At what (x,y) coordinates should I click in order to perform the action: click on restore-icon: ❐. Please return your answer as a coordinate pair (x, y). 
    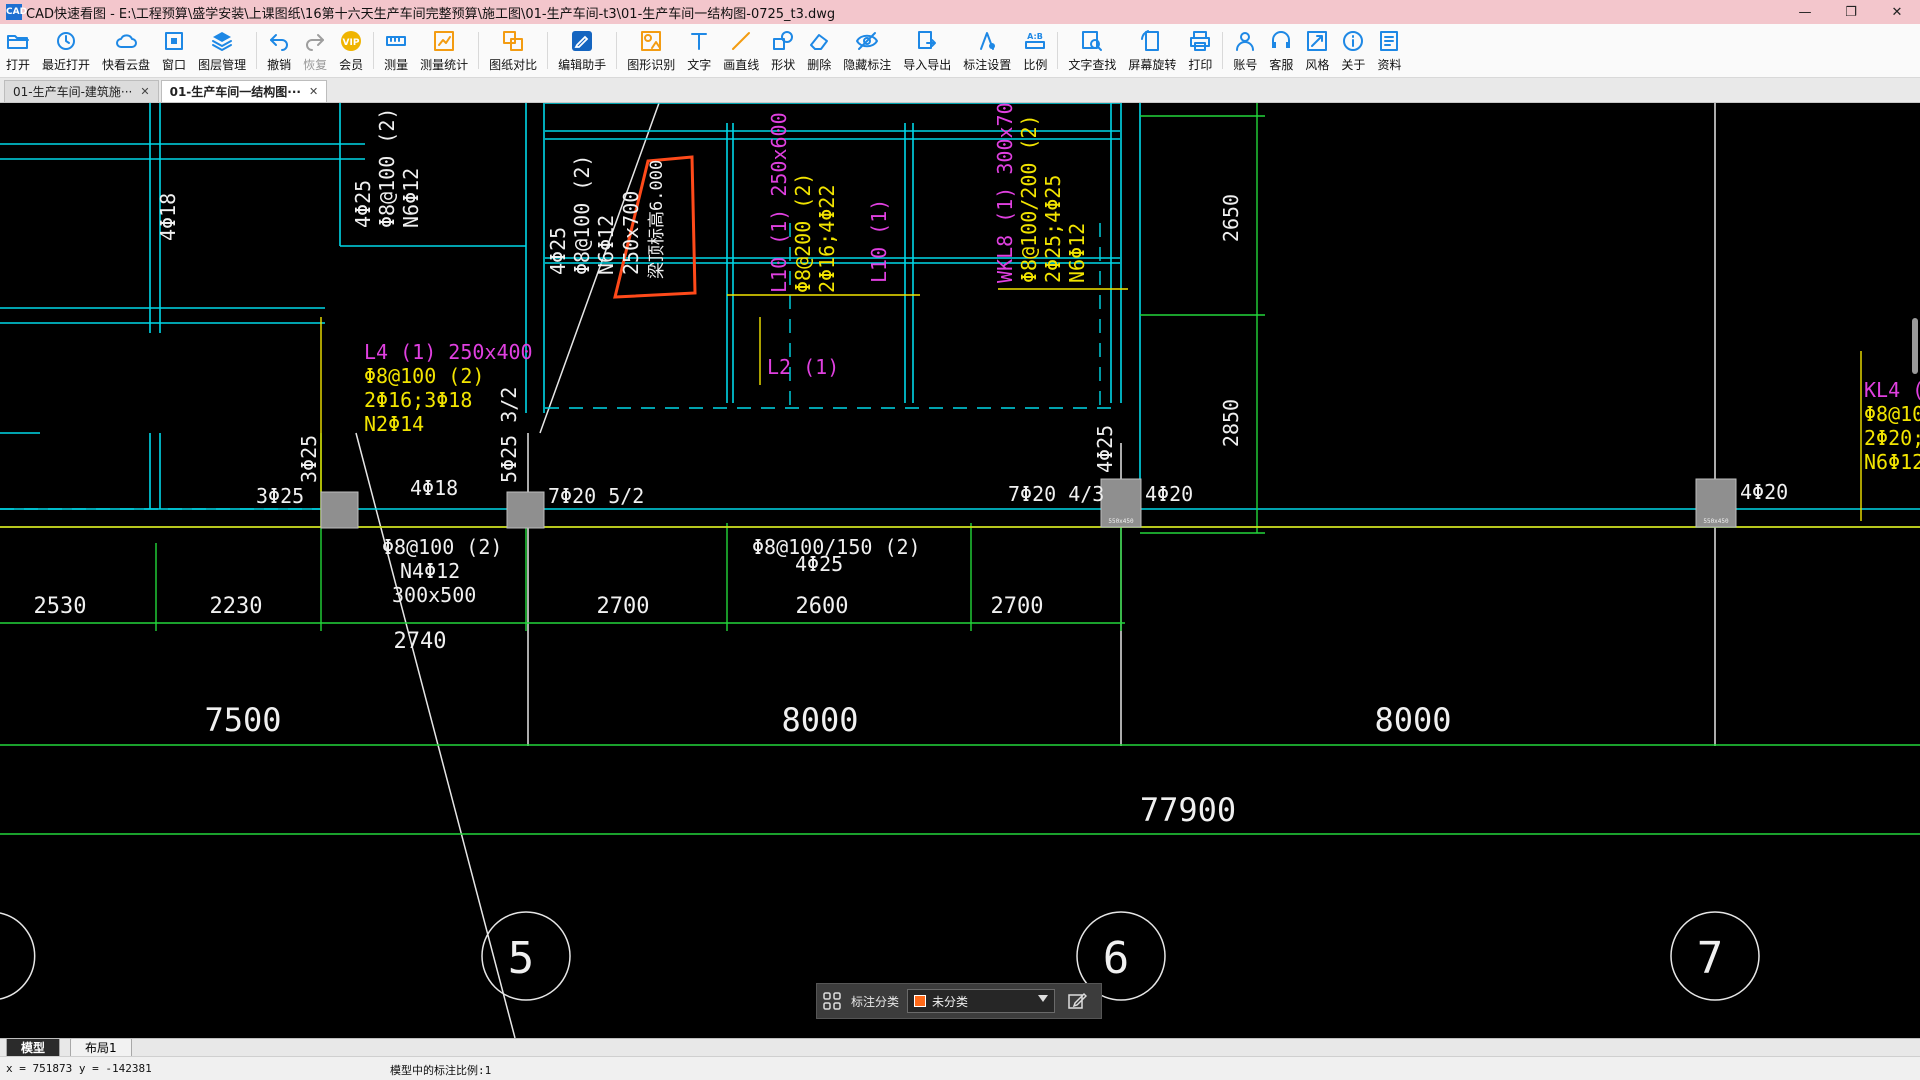
    Looking at the image, I should click on (1851, 12).